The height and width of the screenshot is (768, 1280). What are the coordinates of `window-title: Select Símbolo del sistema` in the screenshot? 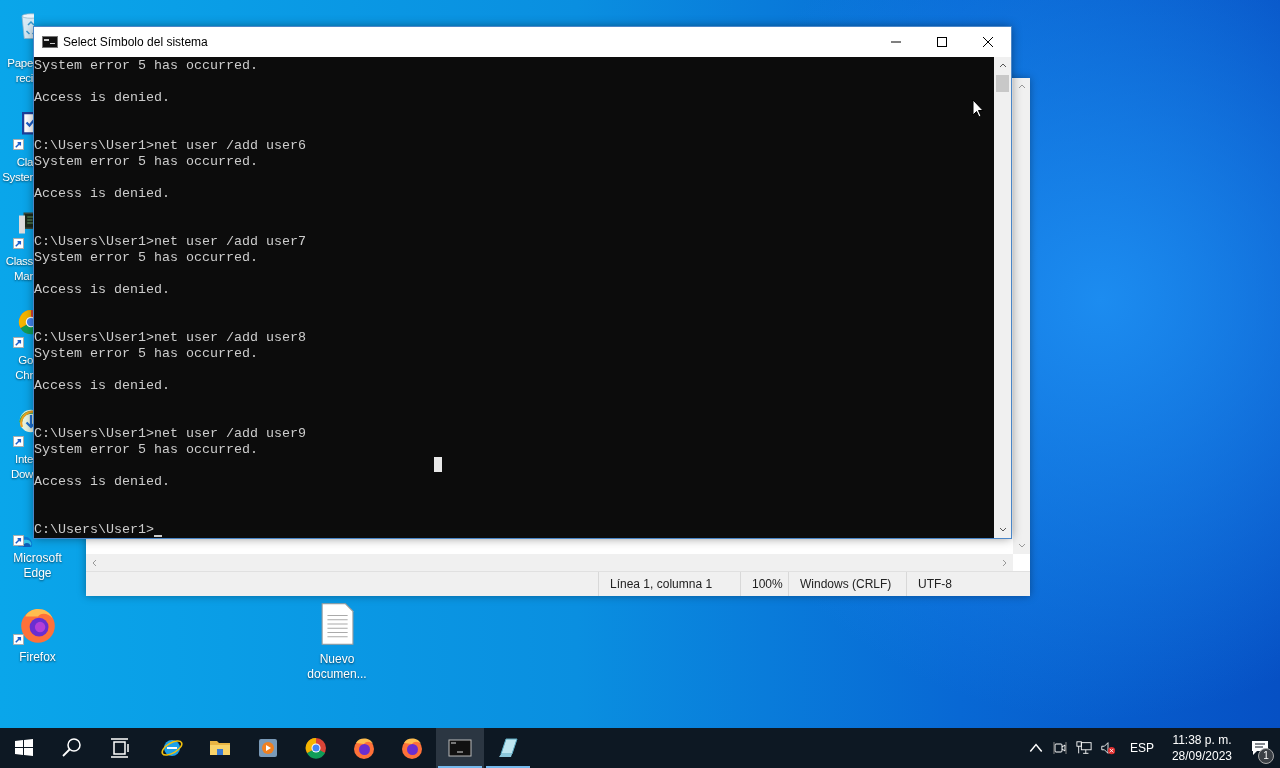 It's located at (135, 42).